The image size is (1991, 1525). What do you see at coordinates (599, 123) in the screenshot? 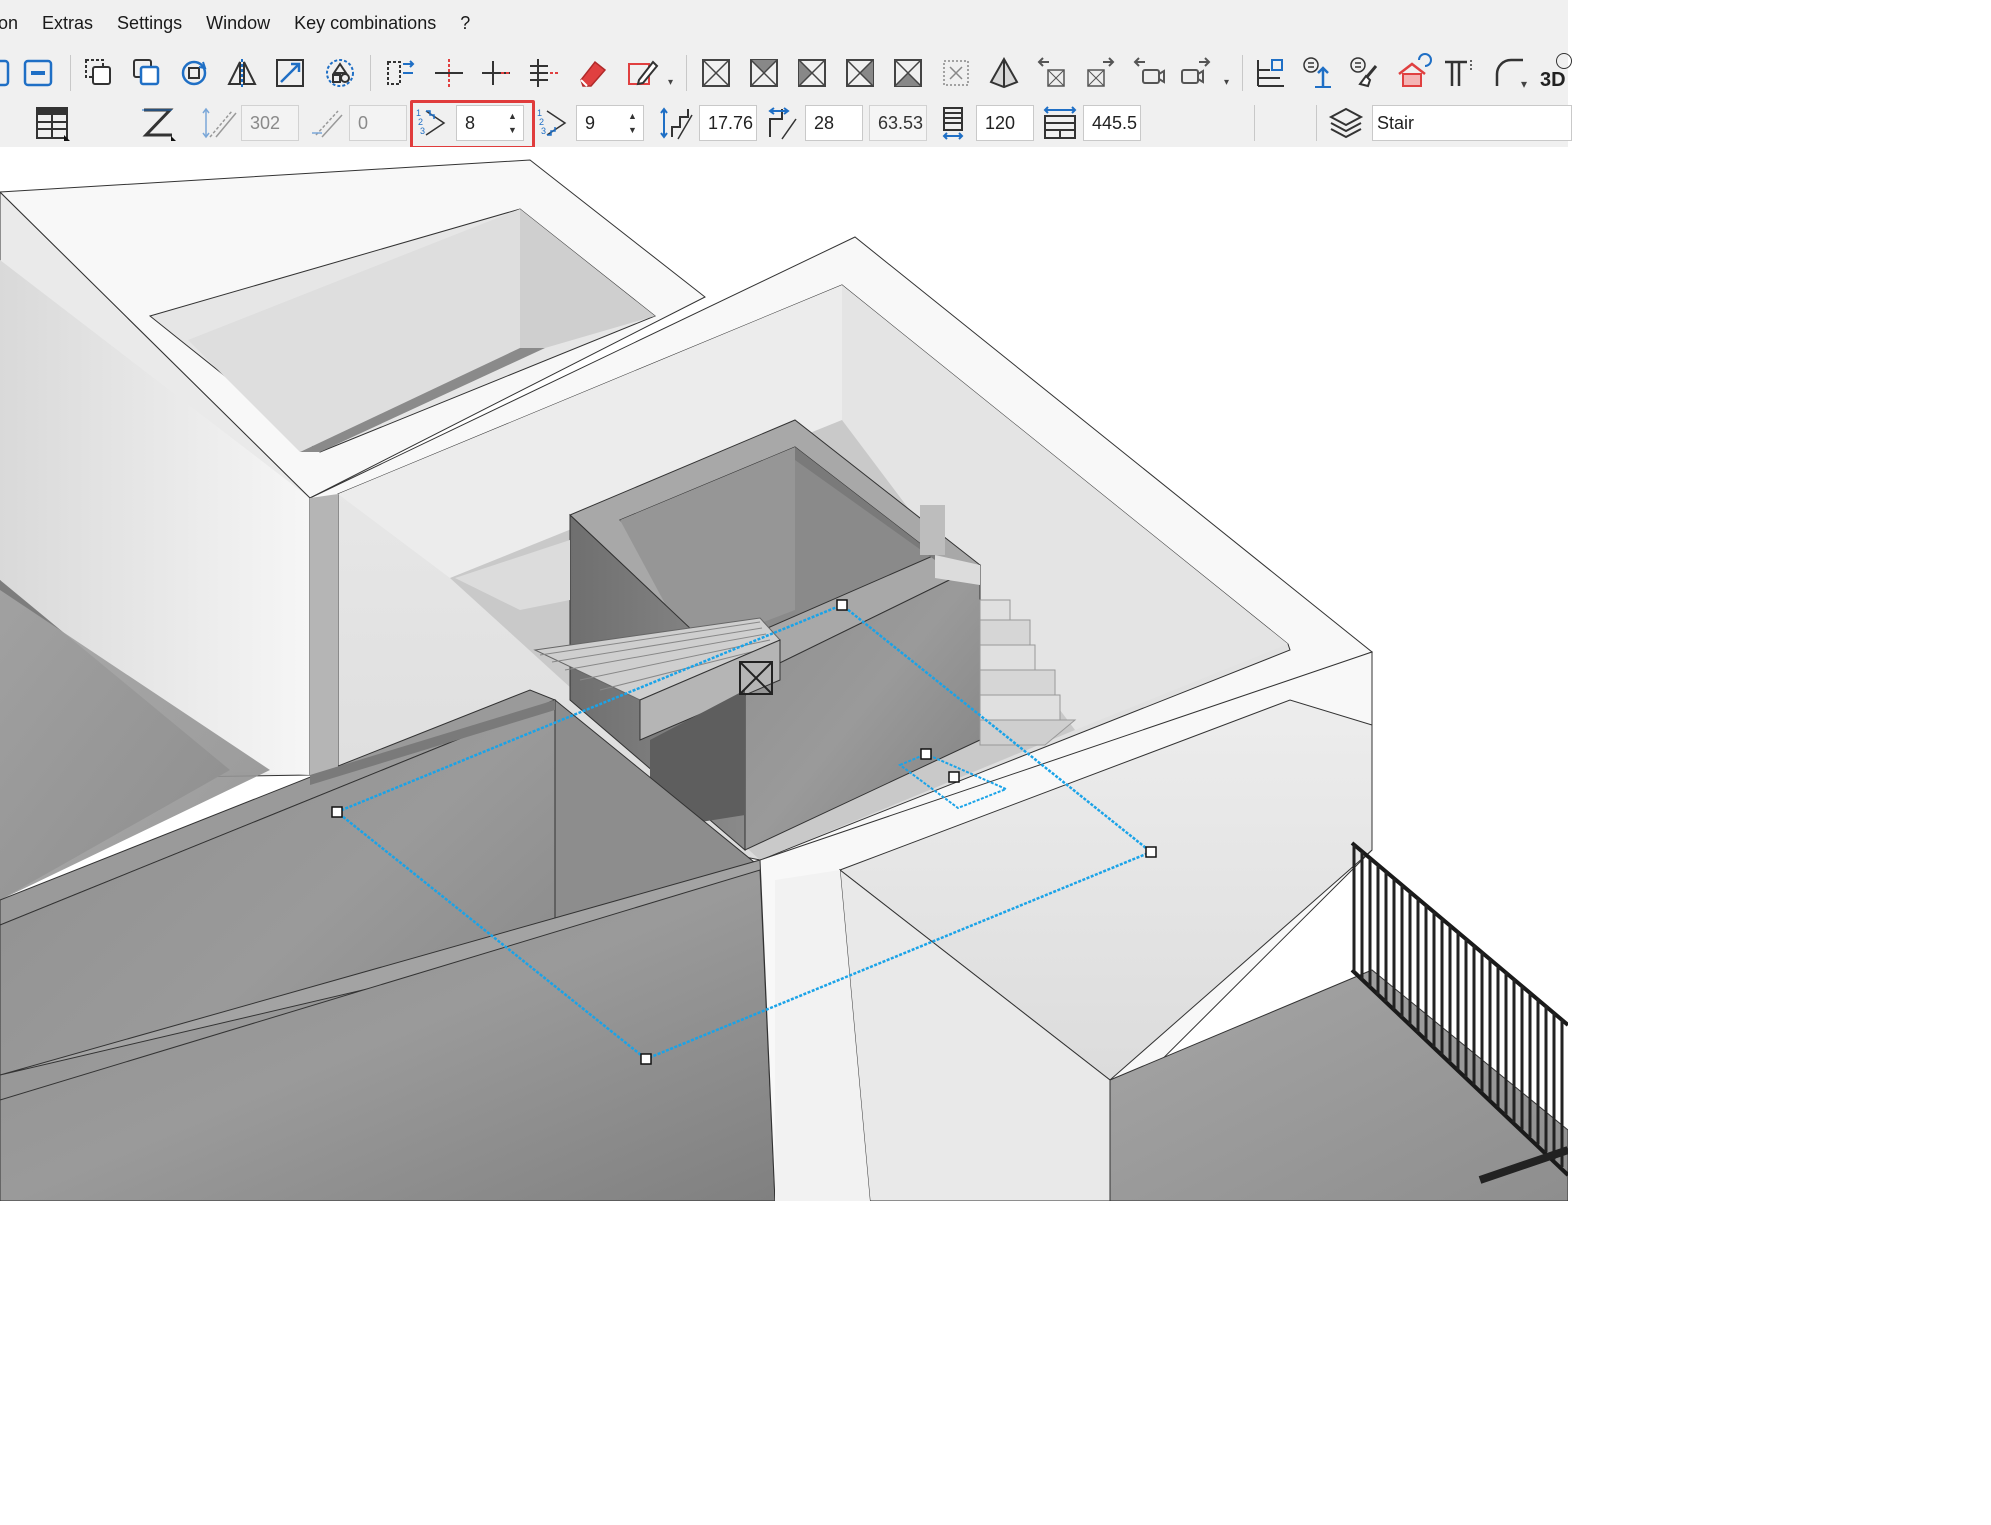
I see `risers-flight2-field: 9` at bounding box center [599, 123].